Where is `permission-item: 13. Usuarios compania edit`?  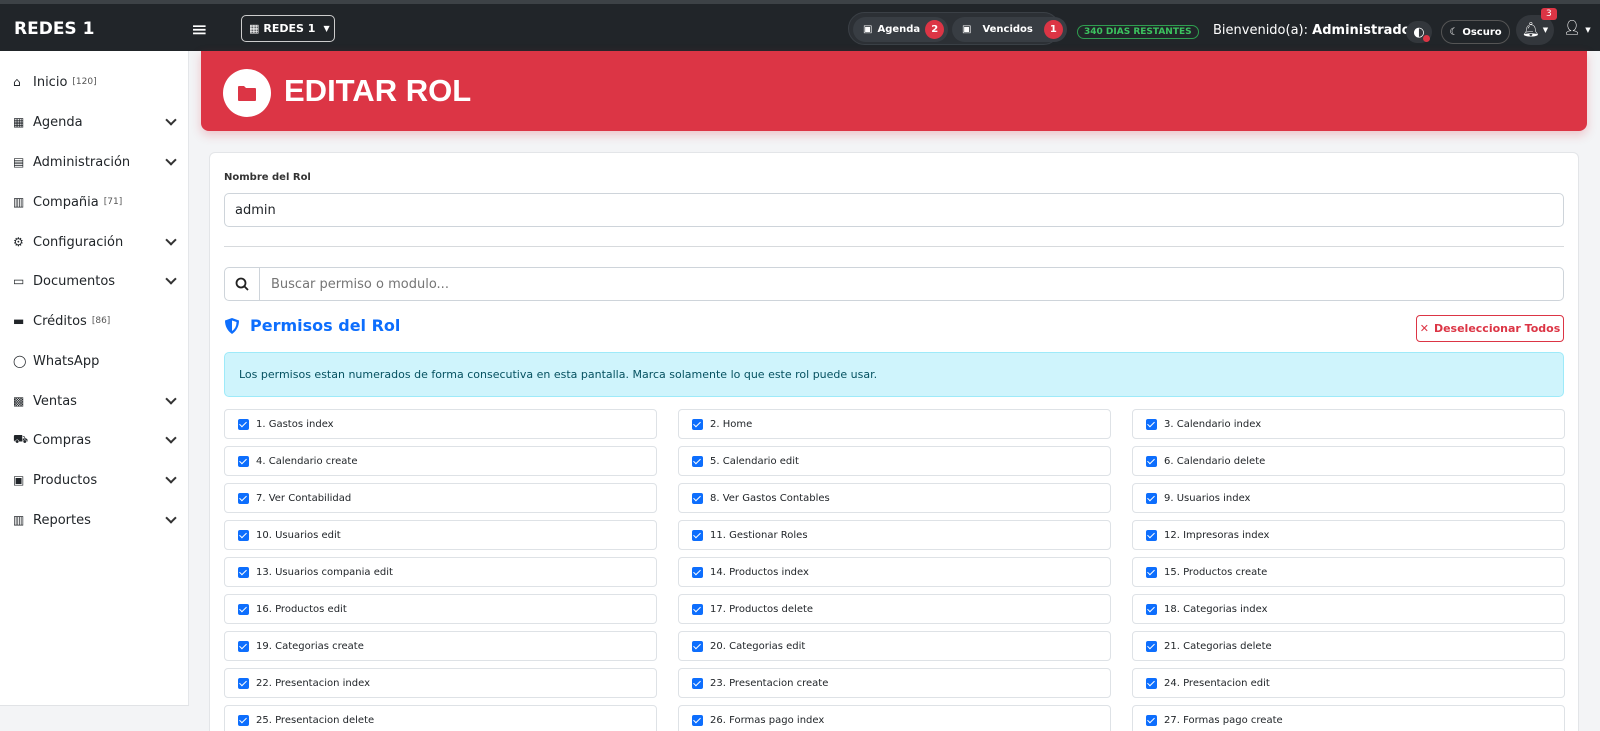
permission-item: 13. Usuarios compania edit is located at coordinates (440, 572).